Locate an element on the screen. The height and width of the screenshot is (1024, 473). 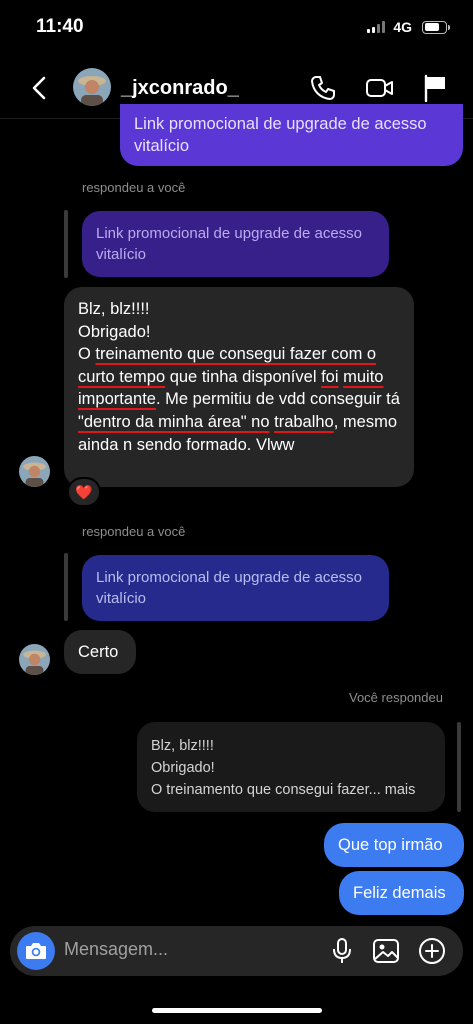
camera-icon is located at coordinates (36, 951).